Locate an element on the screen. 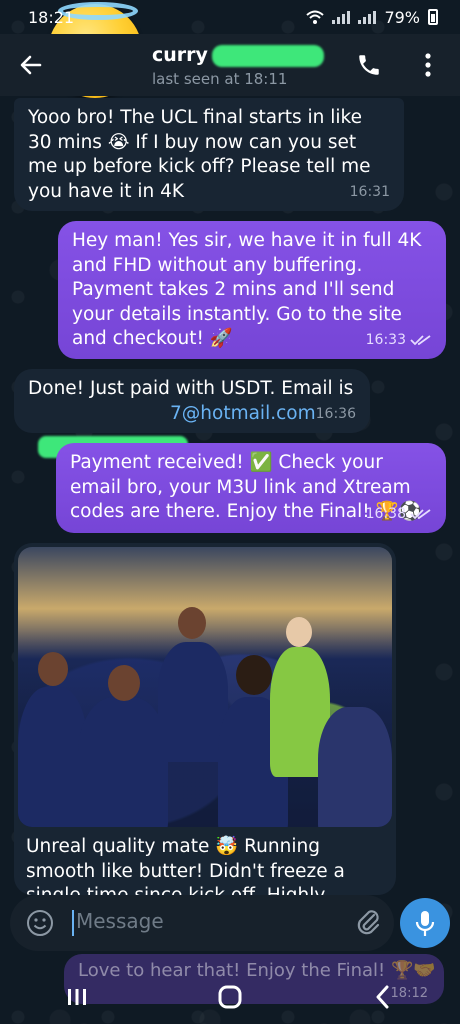 Image resolution: width=460 pixels, height=1024 pixels. back-button is located at coordinates (383, 997).